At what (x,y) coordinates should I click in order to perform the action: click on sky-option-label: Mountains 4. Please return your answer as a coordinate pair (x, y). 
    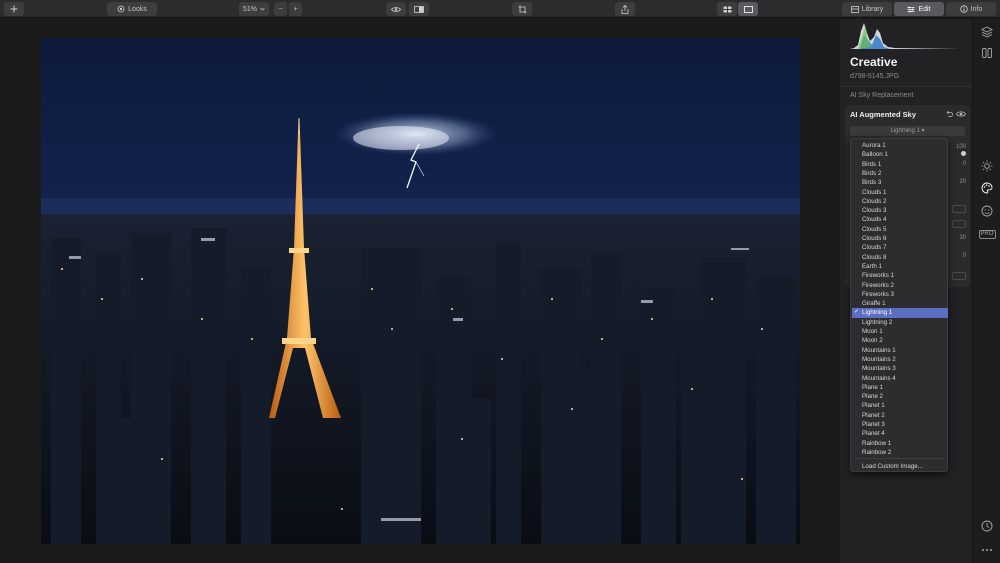
    Looking at the image, I should click on (879, 378).